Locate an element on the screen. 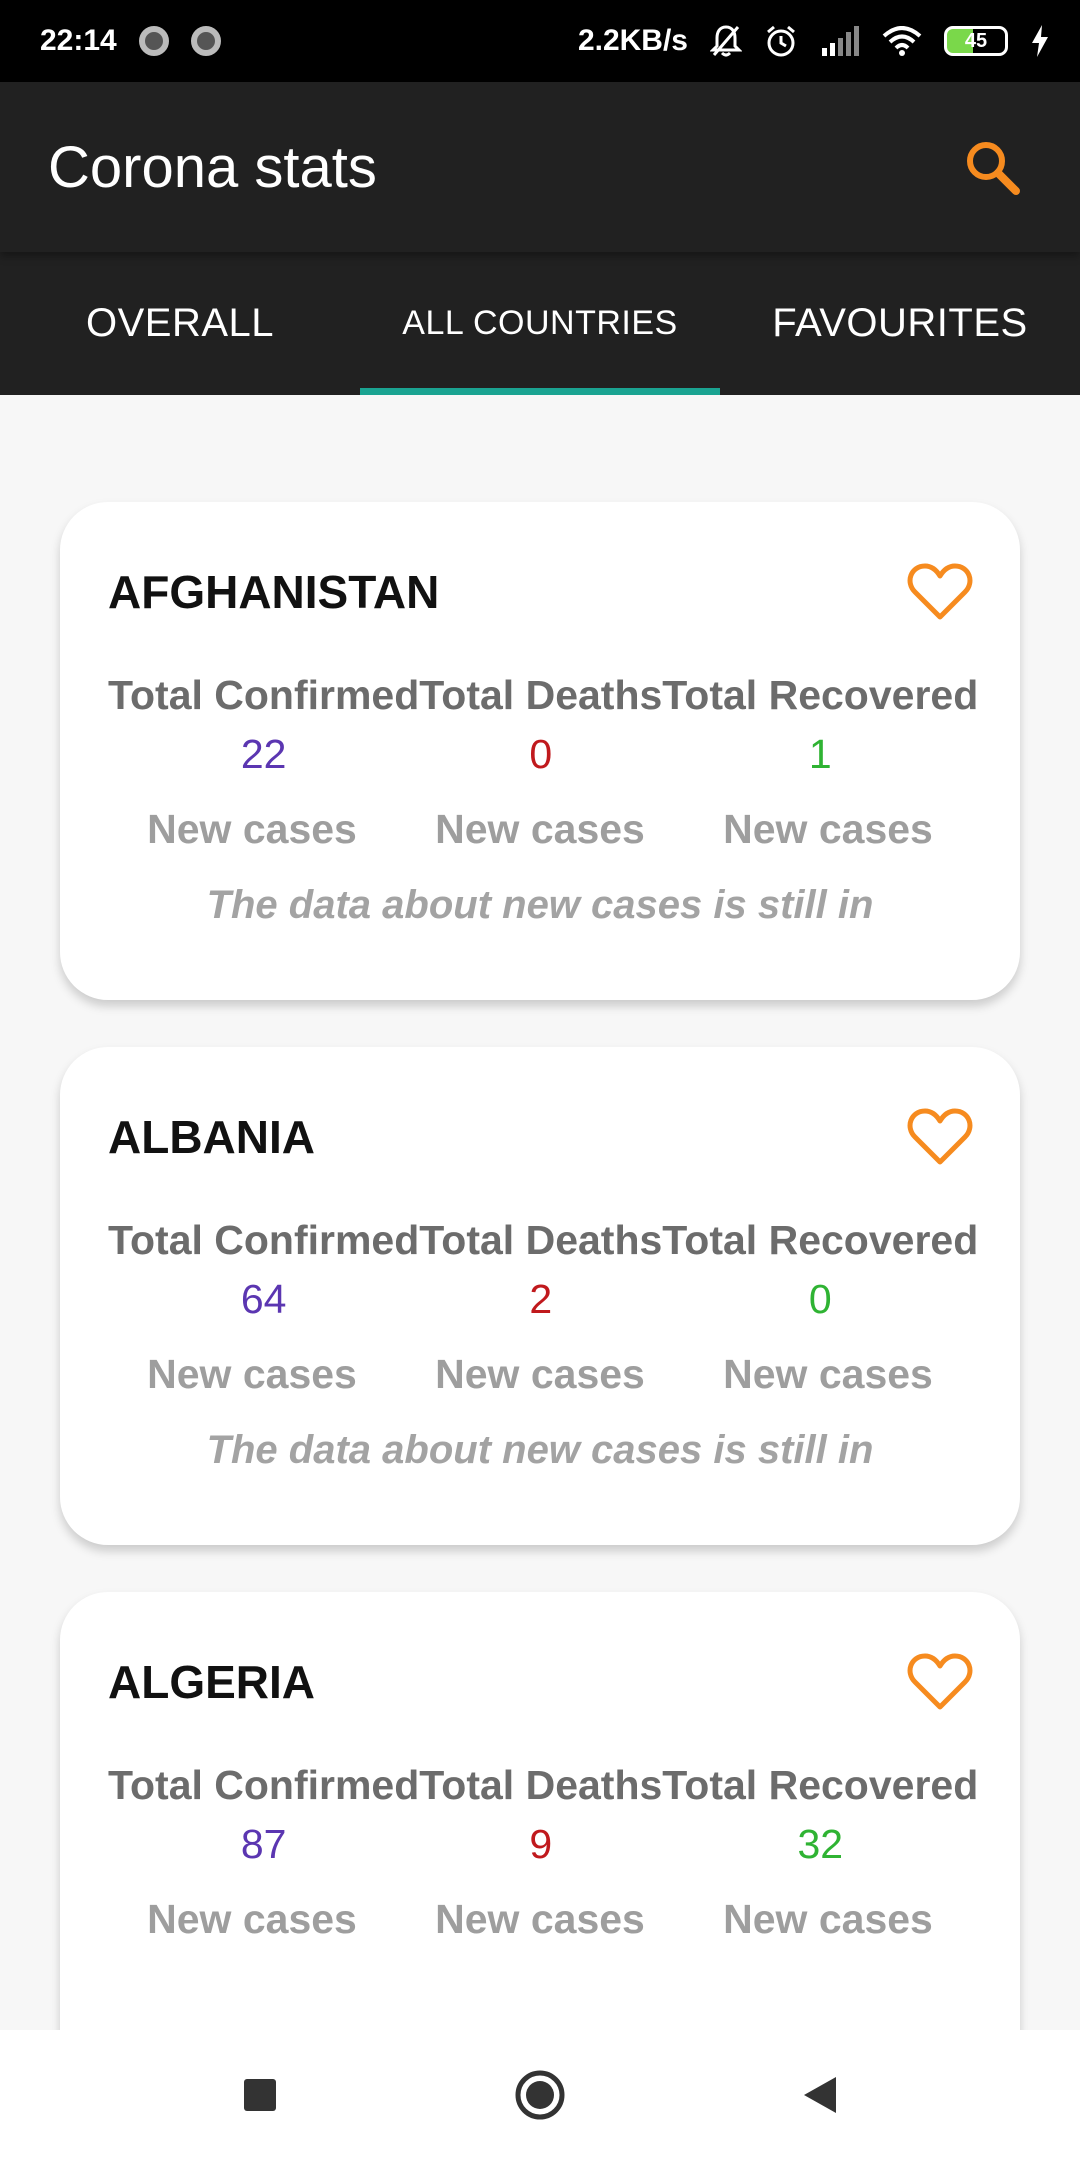 The height and width of the screenshot is (2160, 1080). stat-confirmed: Total Confirmed 87 is located at coordinates (263, 1815).